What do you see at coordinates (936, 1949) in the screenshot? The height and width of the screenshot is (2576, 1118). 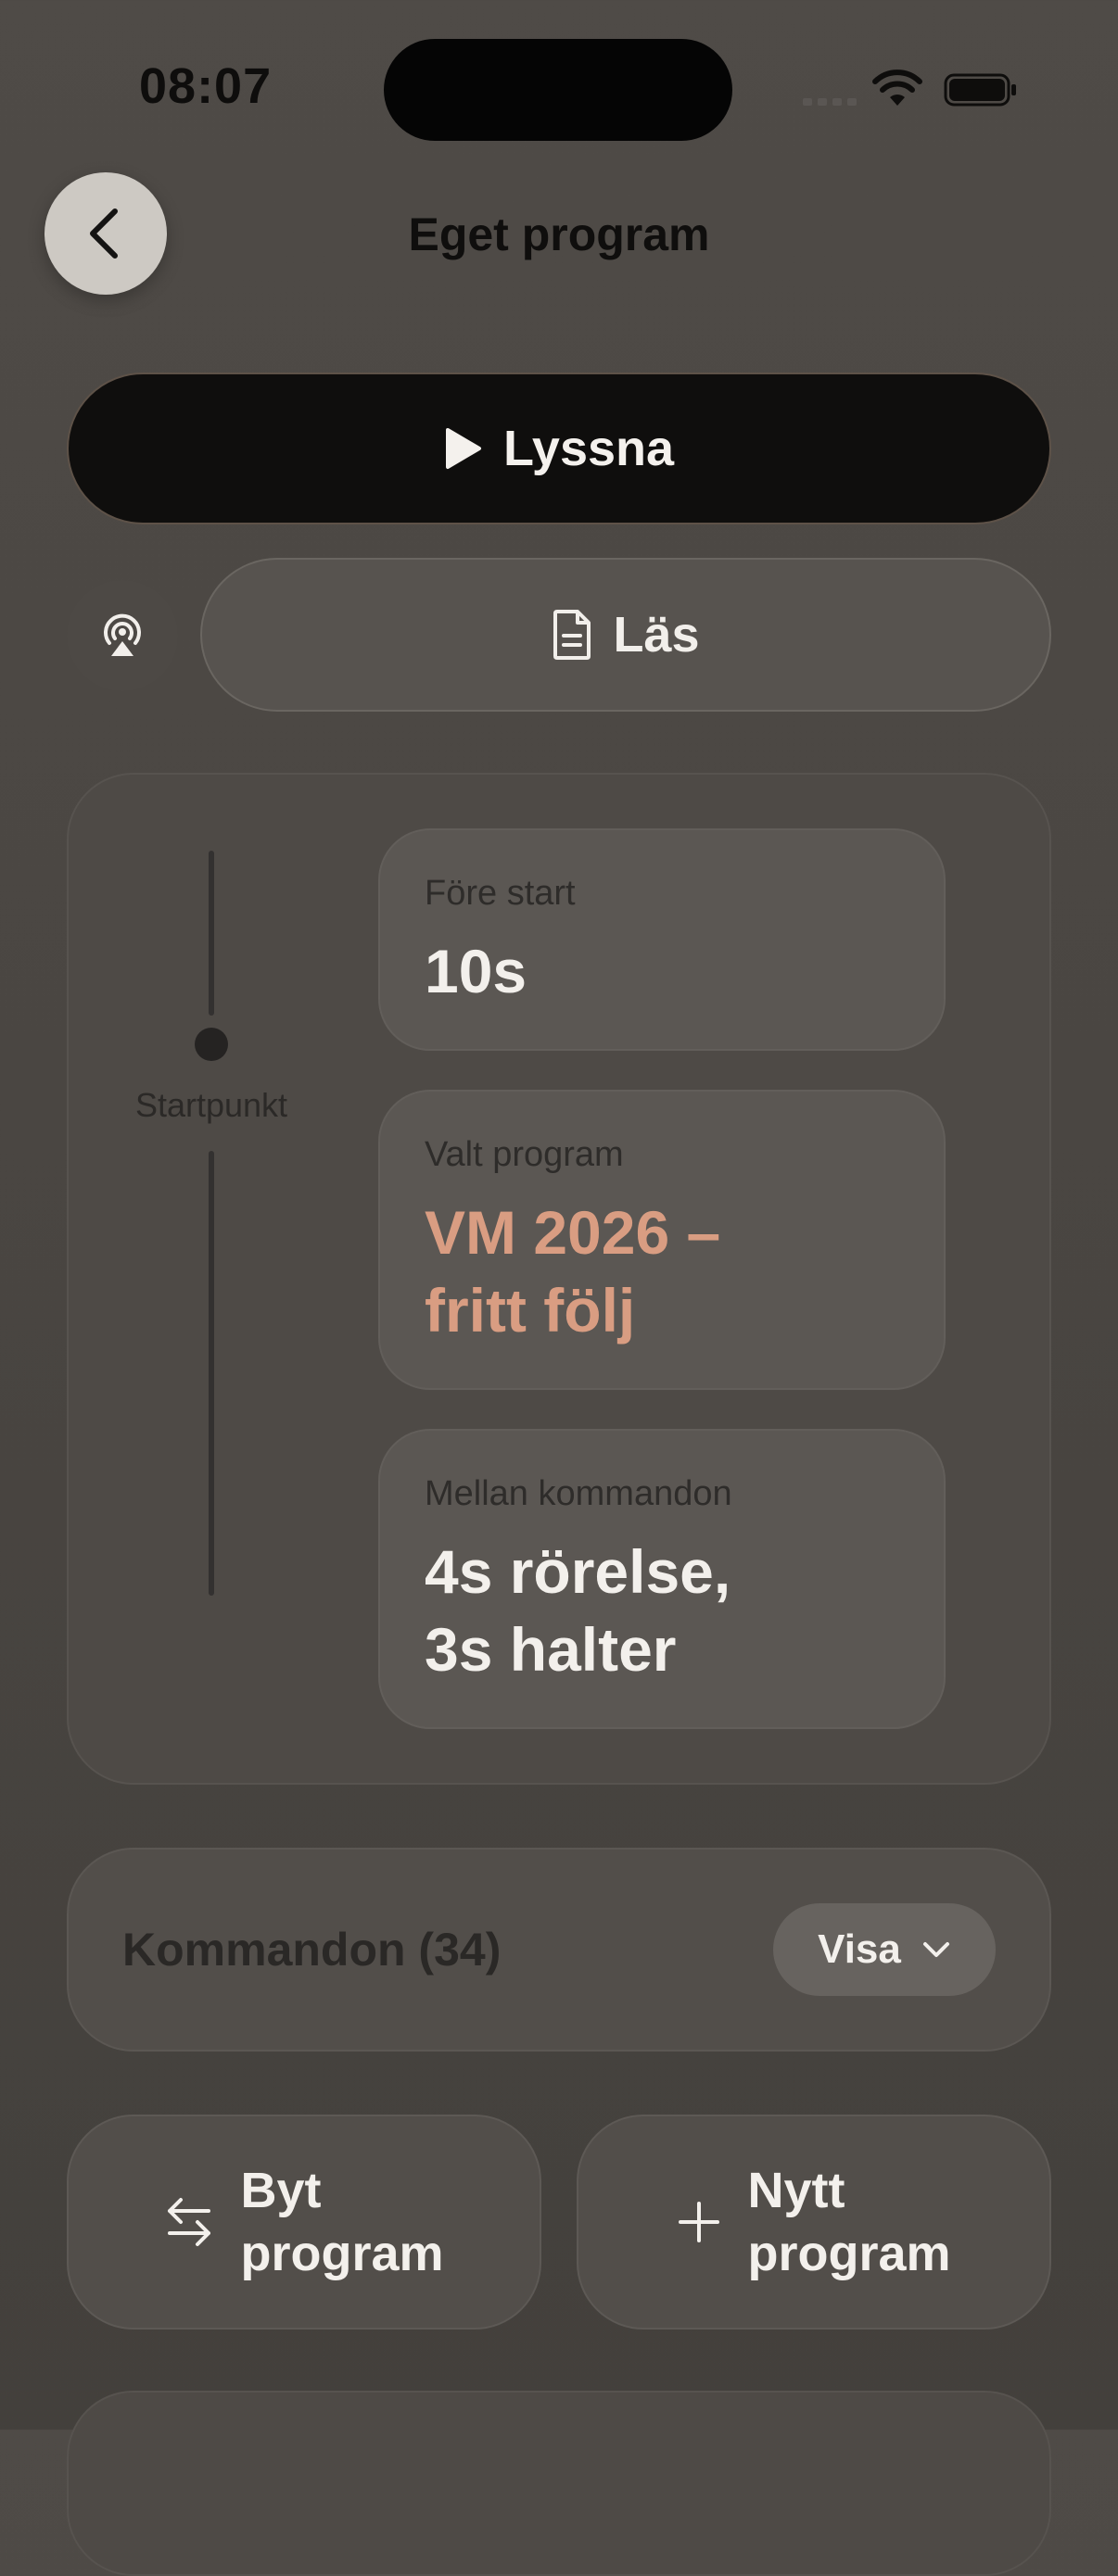 I see `chevron-down-icon` at bounding box center [936, 1949].